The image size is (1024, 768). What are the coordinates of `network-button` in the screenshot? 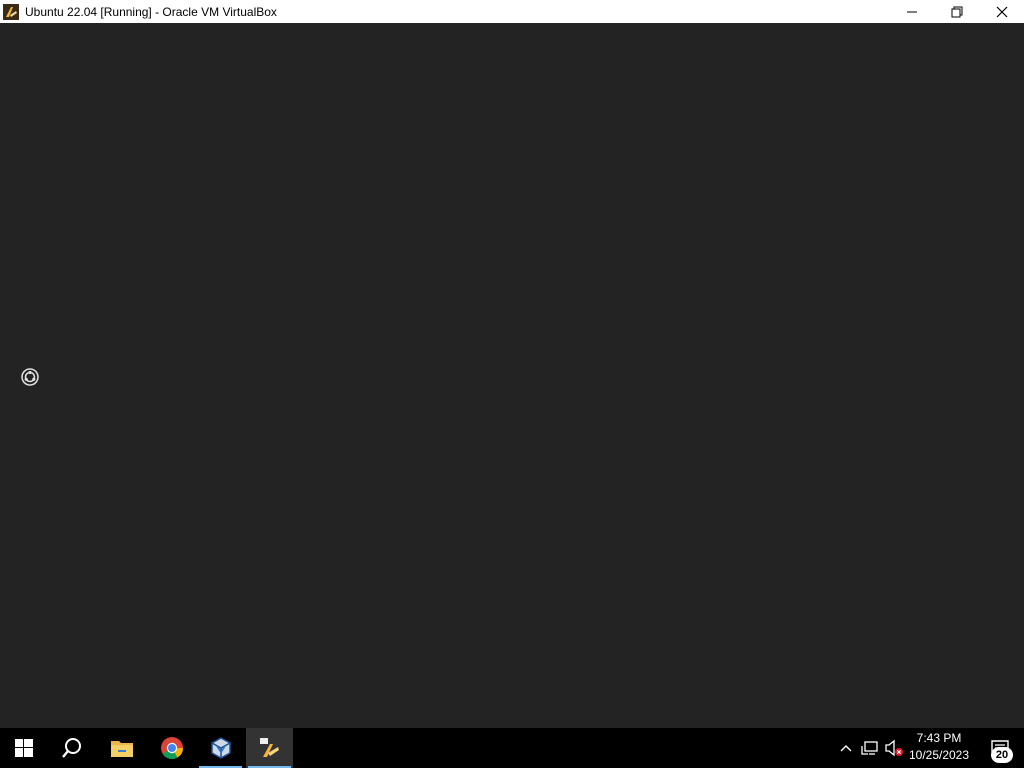 It's located at (870, 748).